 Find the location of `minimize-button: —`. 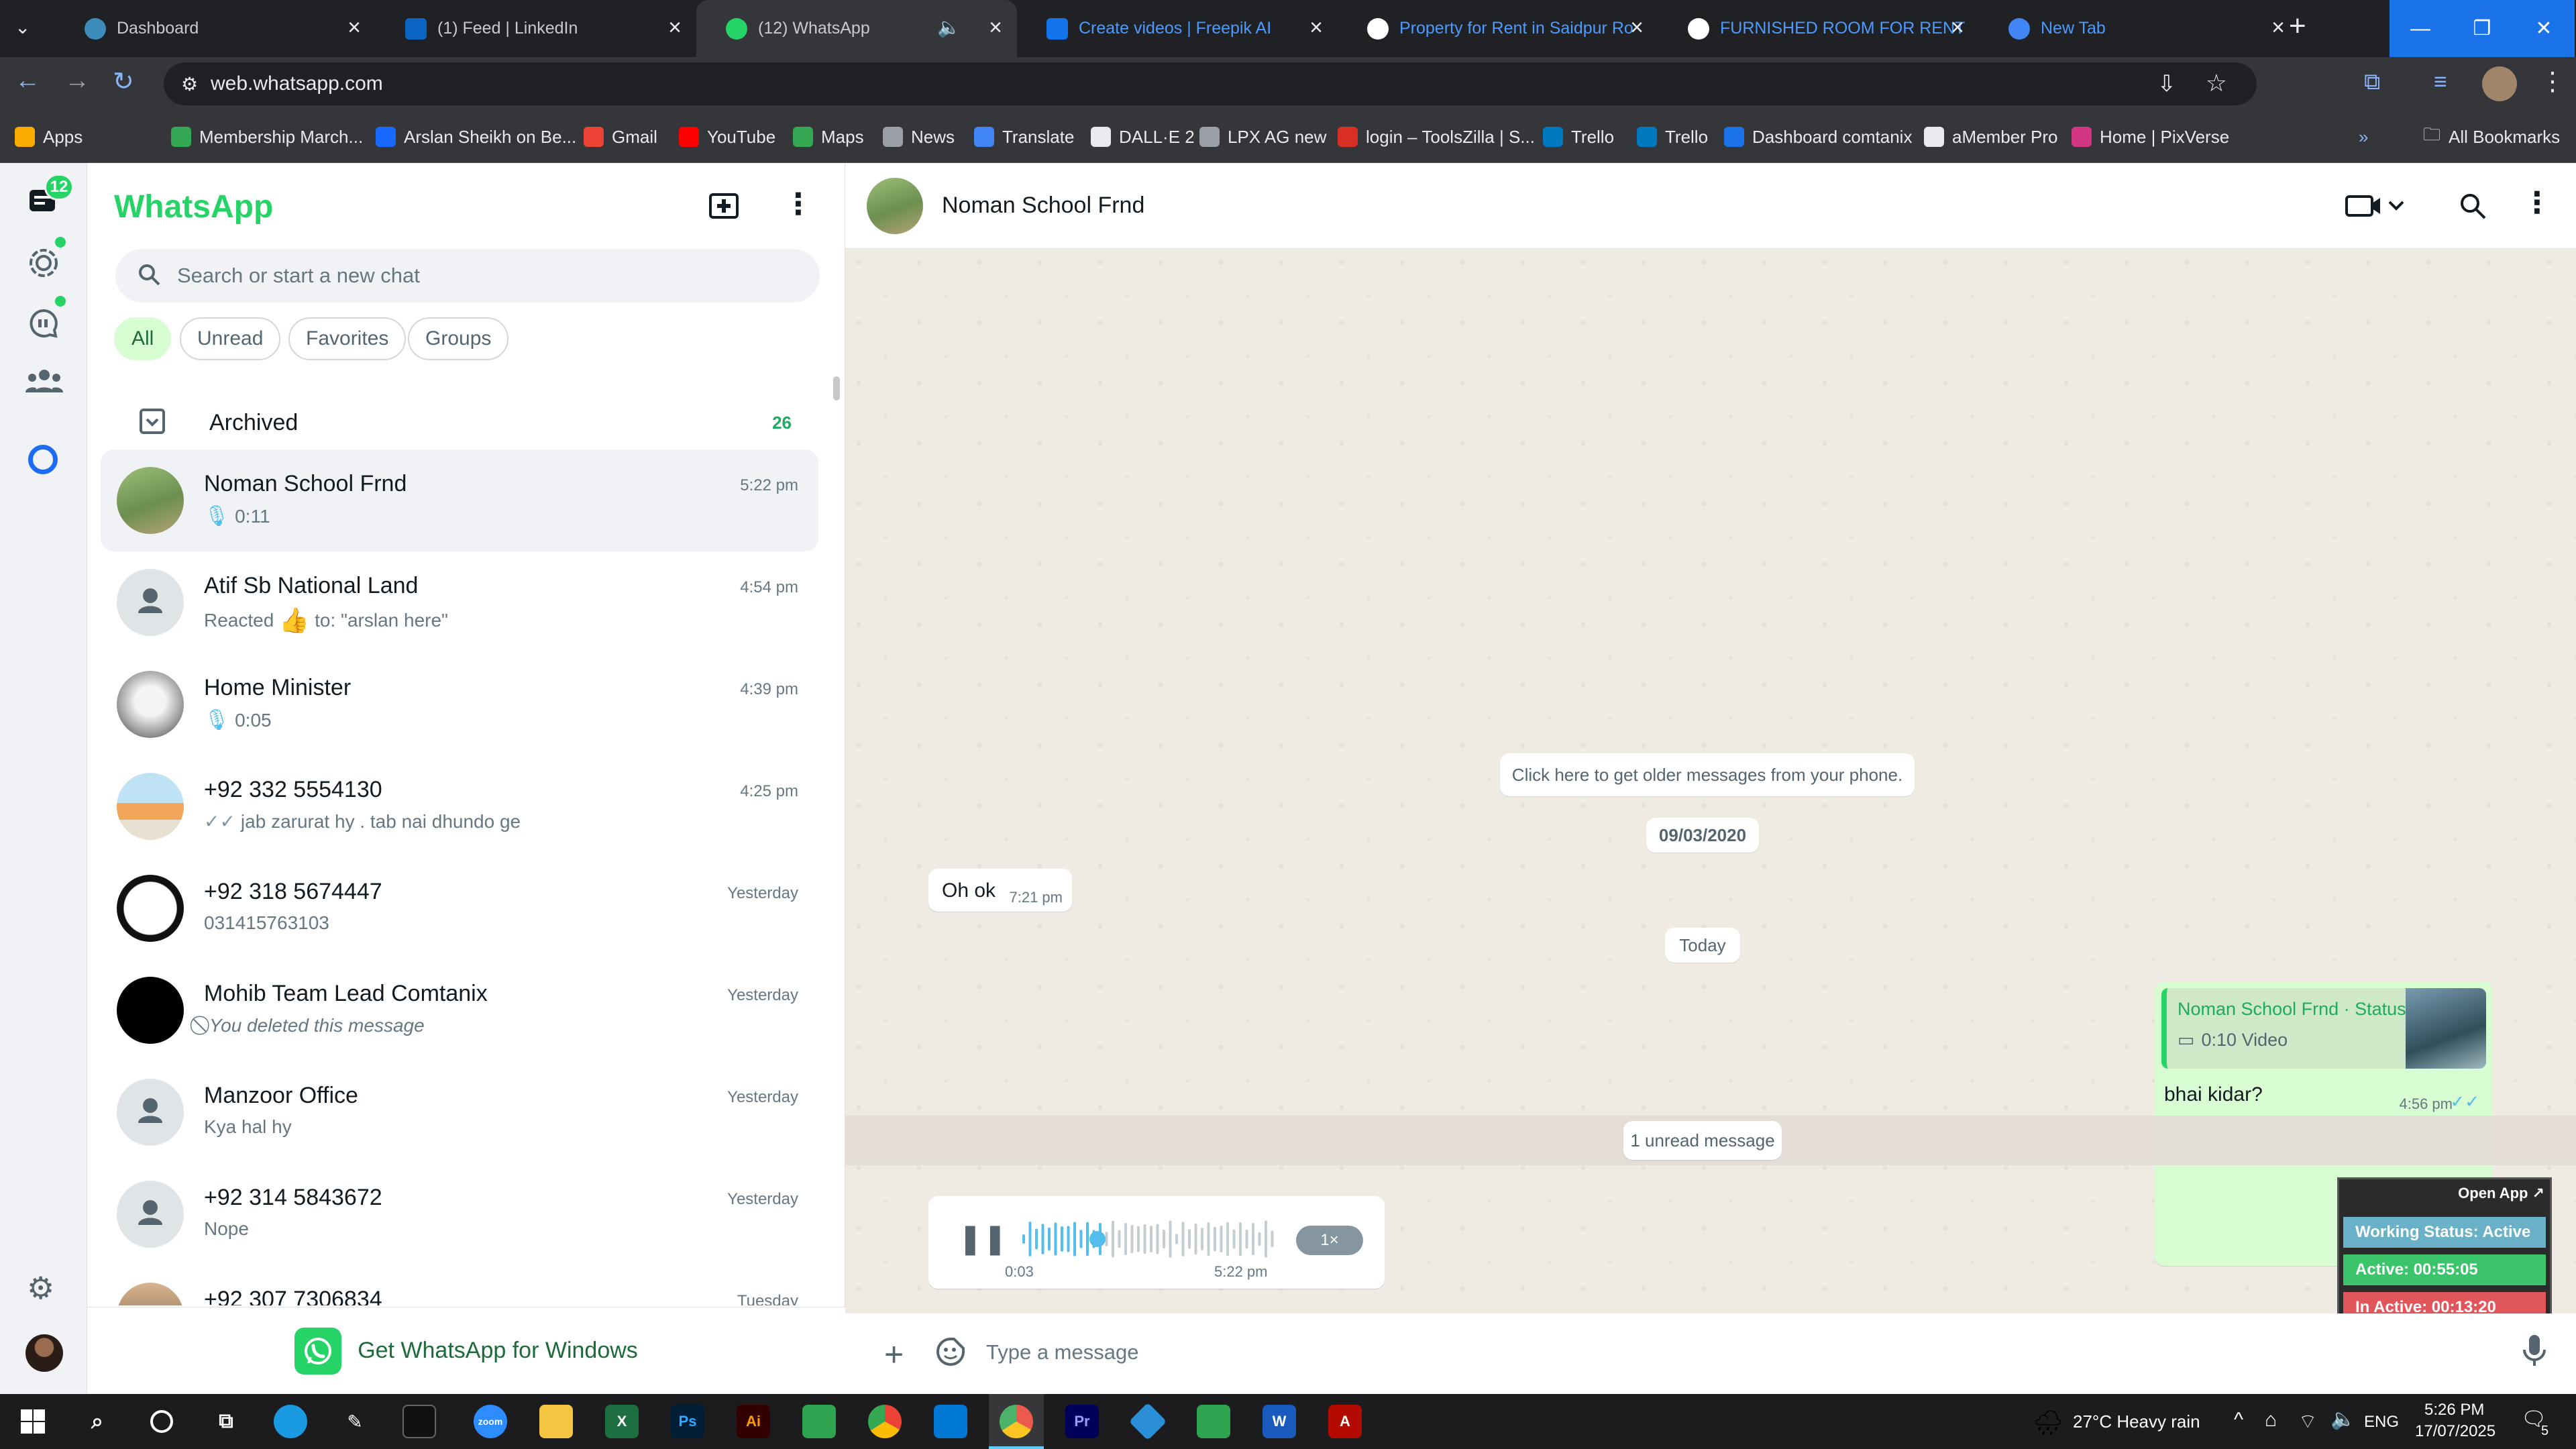

minimize-button: — is located at coordinates (2420, 28).